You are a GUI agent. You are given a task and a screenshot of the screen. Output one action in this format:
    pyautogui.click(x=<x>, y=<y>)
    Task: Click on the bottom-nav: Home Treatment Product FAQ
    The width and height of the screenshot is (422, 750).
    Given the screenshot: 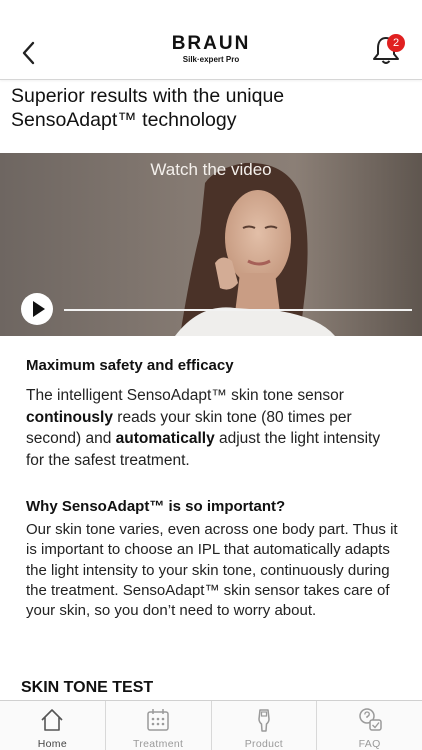 What is the action you would take?
    pyautogui.click(x=211, y=725)
    